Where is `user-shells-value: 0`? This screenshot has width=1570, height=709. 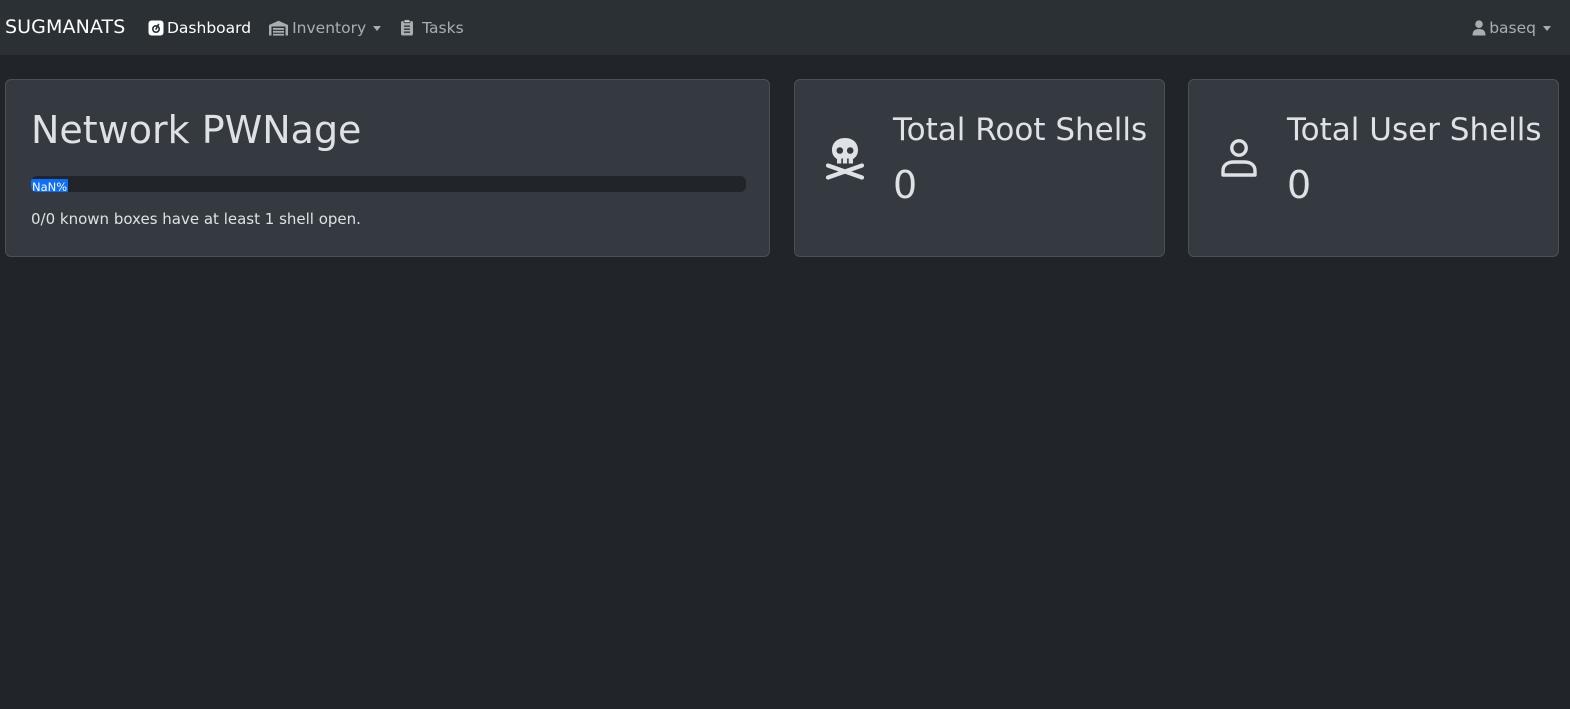
user-shells-value: 0 is located at coordinates (1299, 185).